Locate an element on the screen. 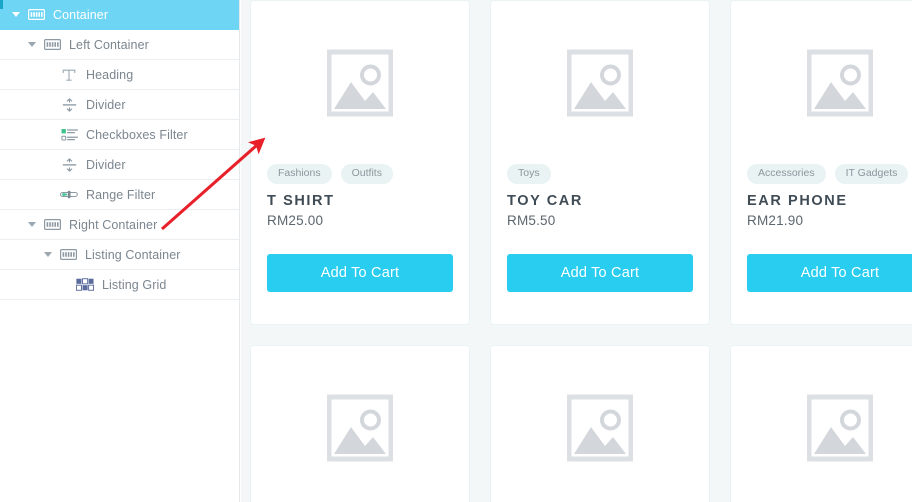  tree-item-listing-grid: Listing Grid is located at coordinates (119, 285).